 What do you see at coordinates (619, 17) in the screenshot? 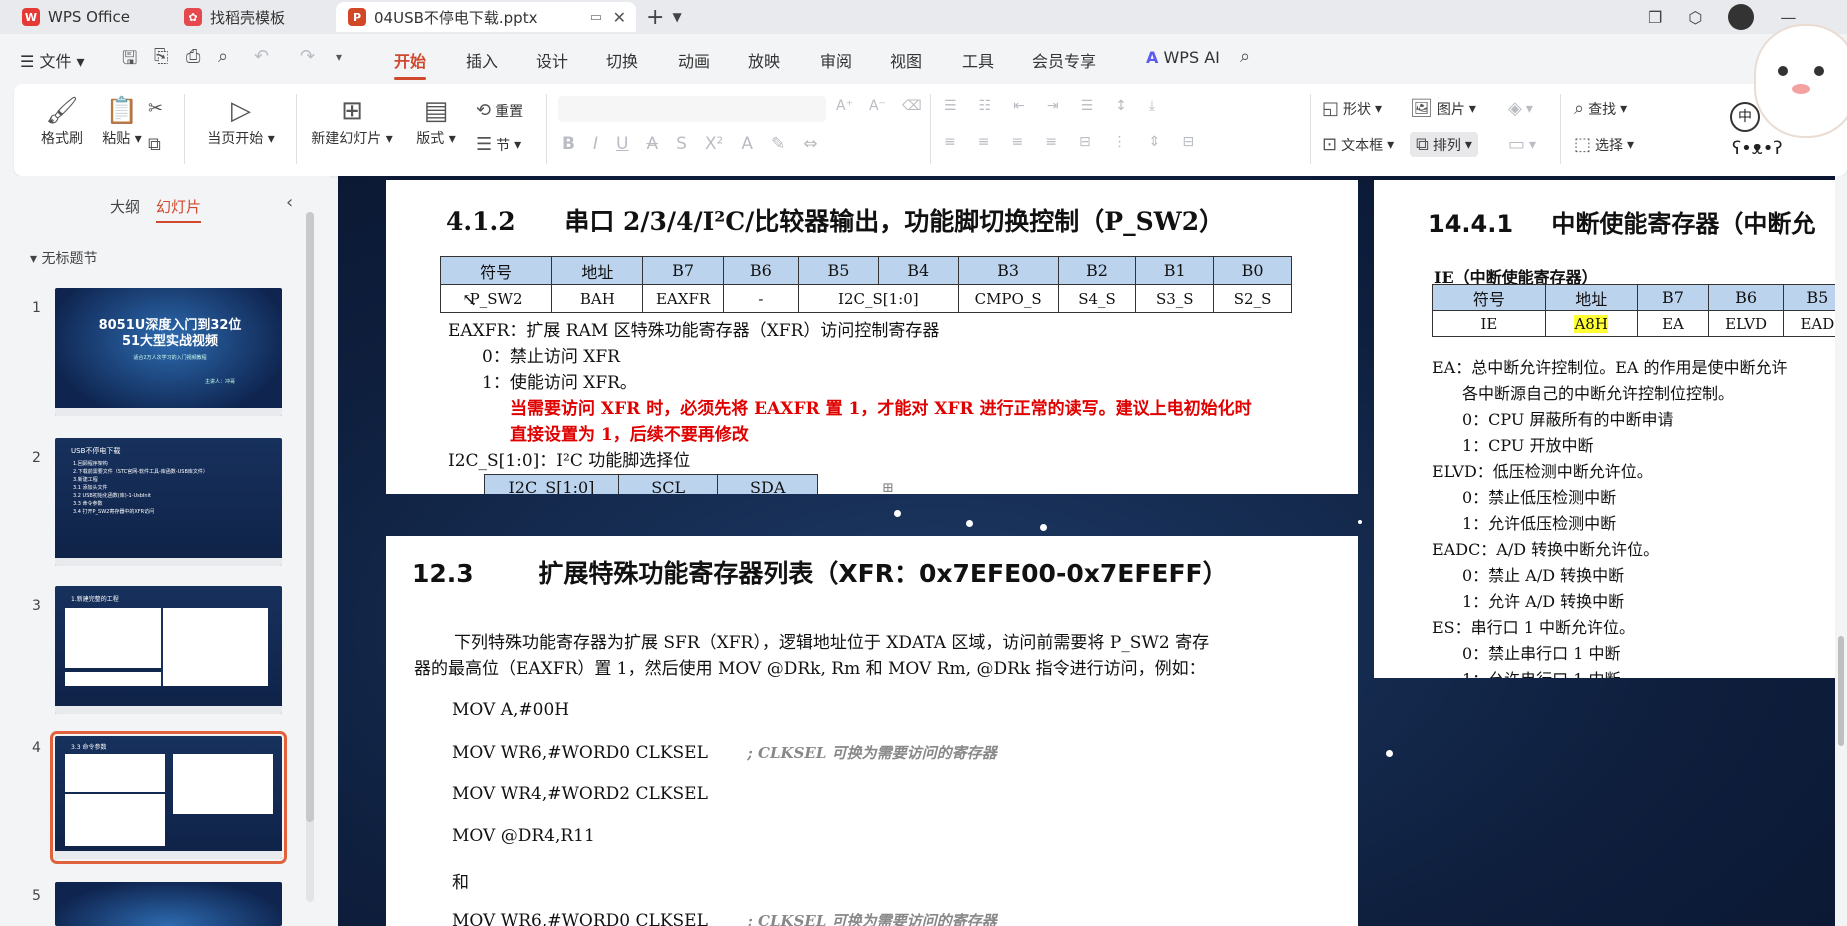
I see `close-tab-icon: ✕` at bounding box center [619, 17].